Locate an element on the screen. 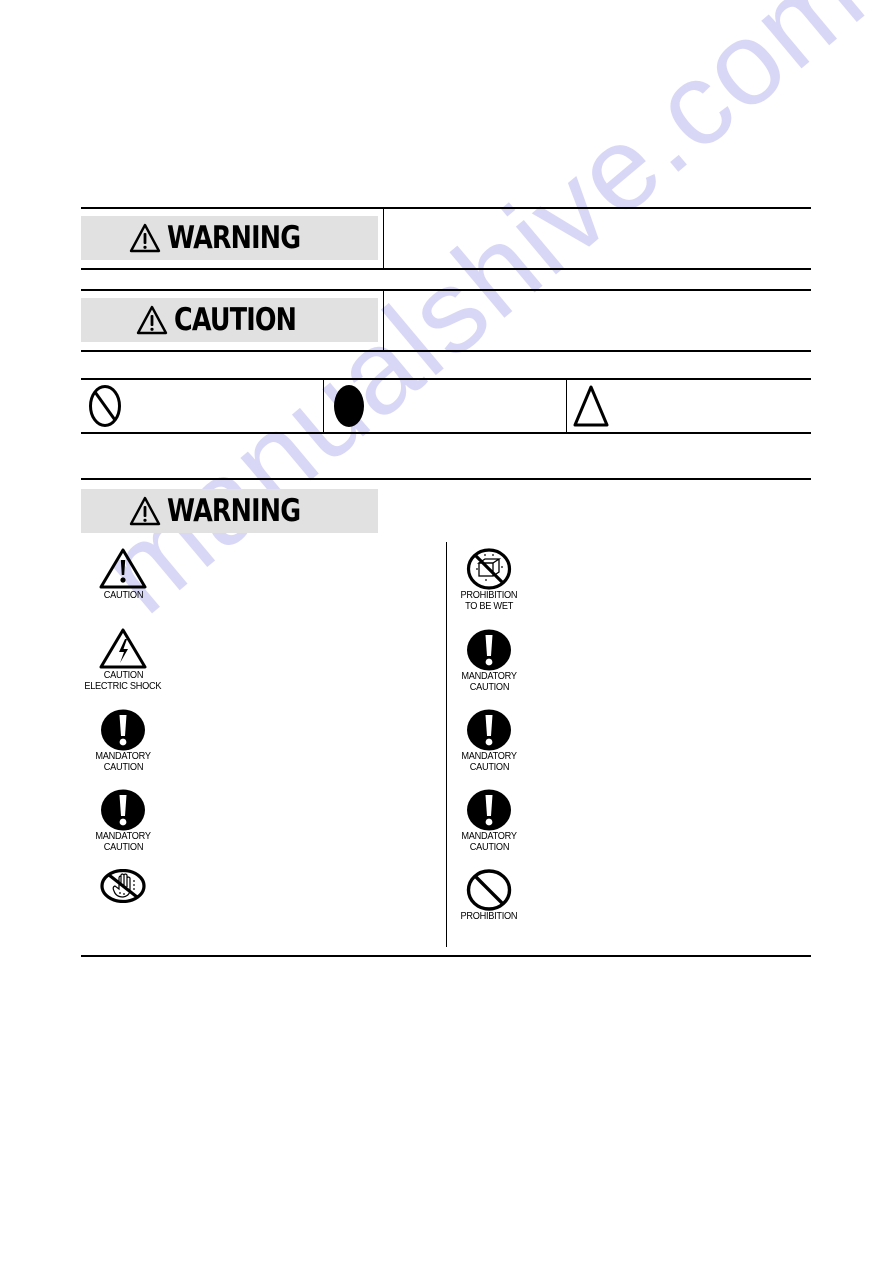  right-item-mandatory-1: MANDATORY CAUTION is located at coordinates (489, 661).